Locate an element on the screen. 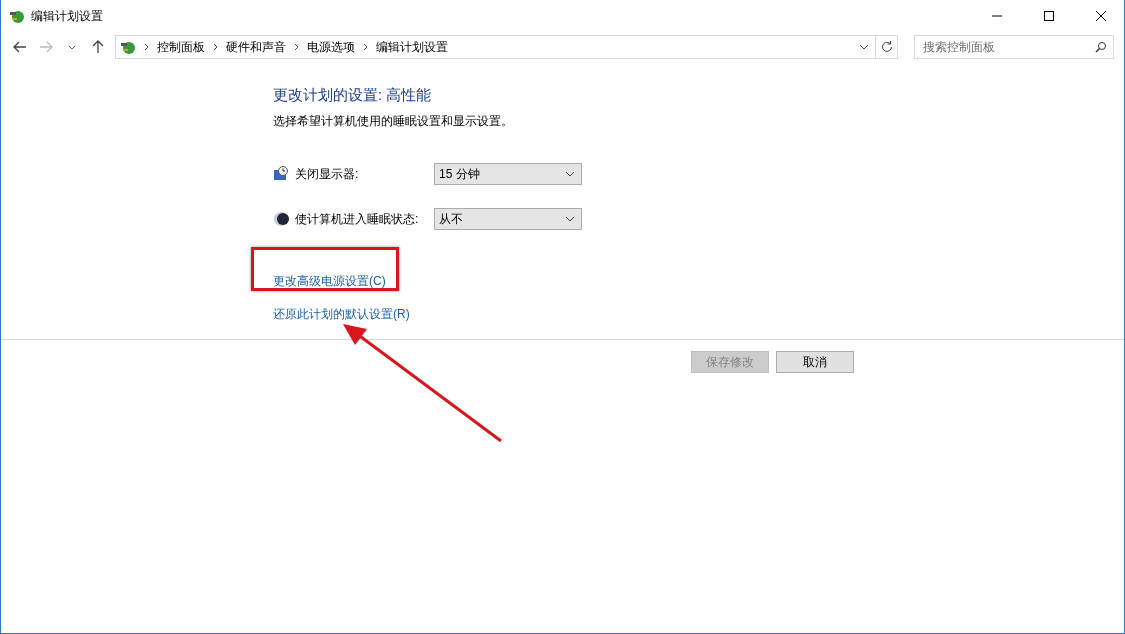  window-title: 编辑计划设置 is located at coordinates (67, 16).